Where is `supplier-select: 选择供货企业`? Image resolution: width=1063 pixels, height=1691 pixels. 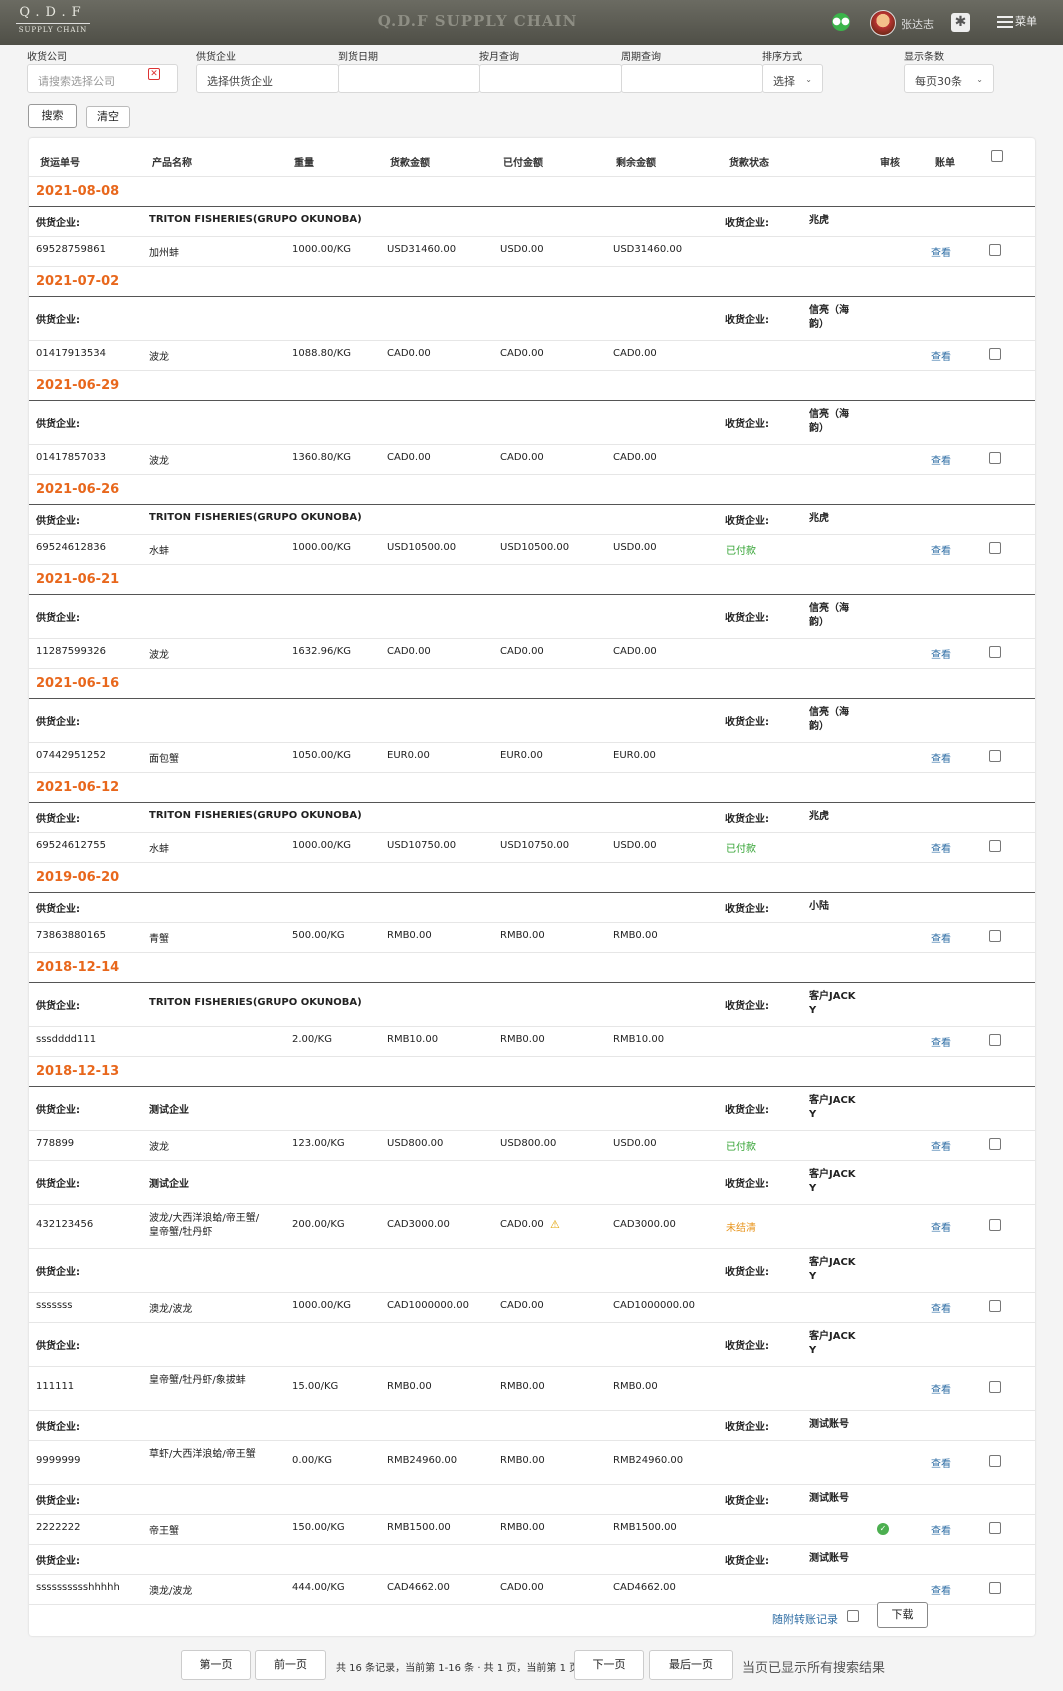
supplier-select: 选择供货企业 is located at coordinates (267, 78).